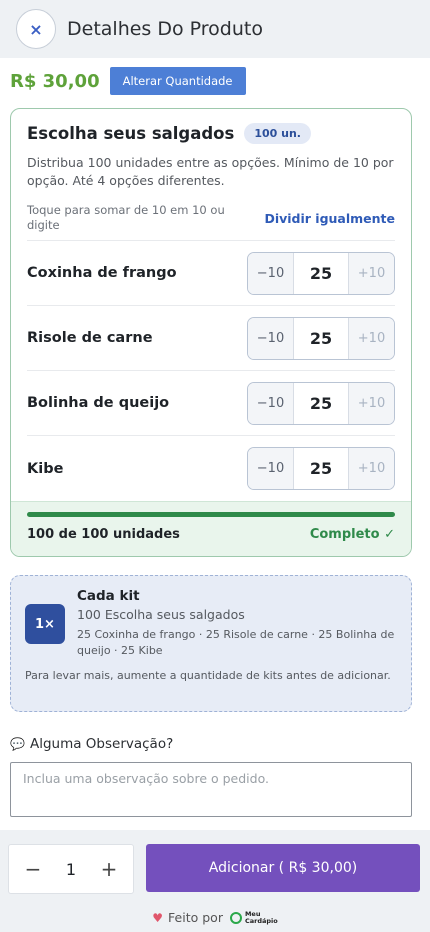 This screenshot has width=430, height=932. What do you see at coordinates (45, 624) in the screenshot?
I see `kit-multiplier-badge: 1×` at bounding box center [45, 624].